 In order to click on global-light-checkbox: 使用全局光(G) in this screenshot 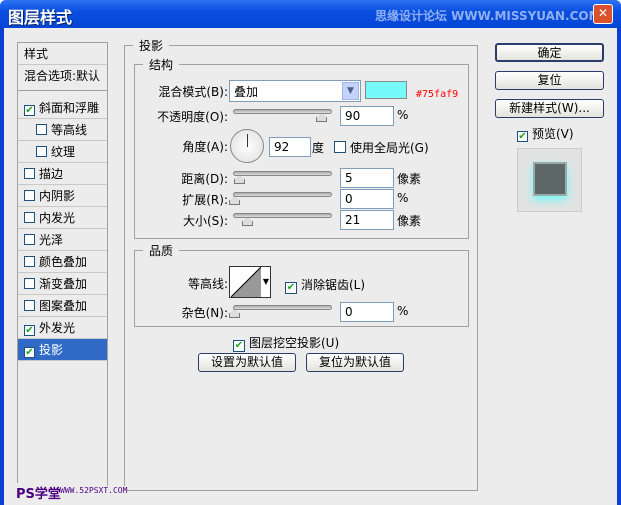, I will do `click(381, 147)`.